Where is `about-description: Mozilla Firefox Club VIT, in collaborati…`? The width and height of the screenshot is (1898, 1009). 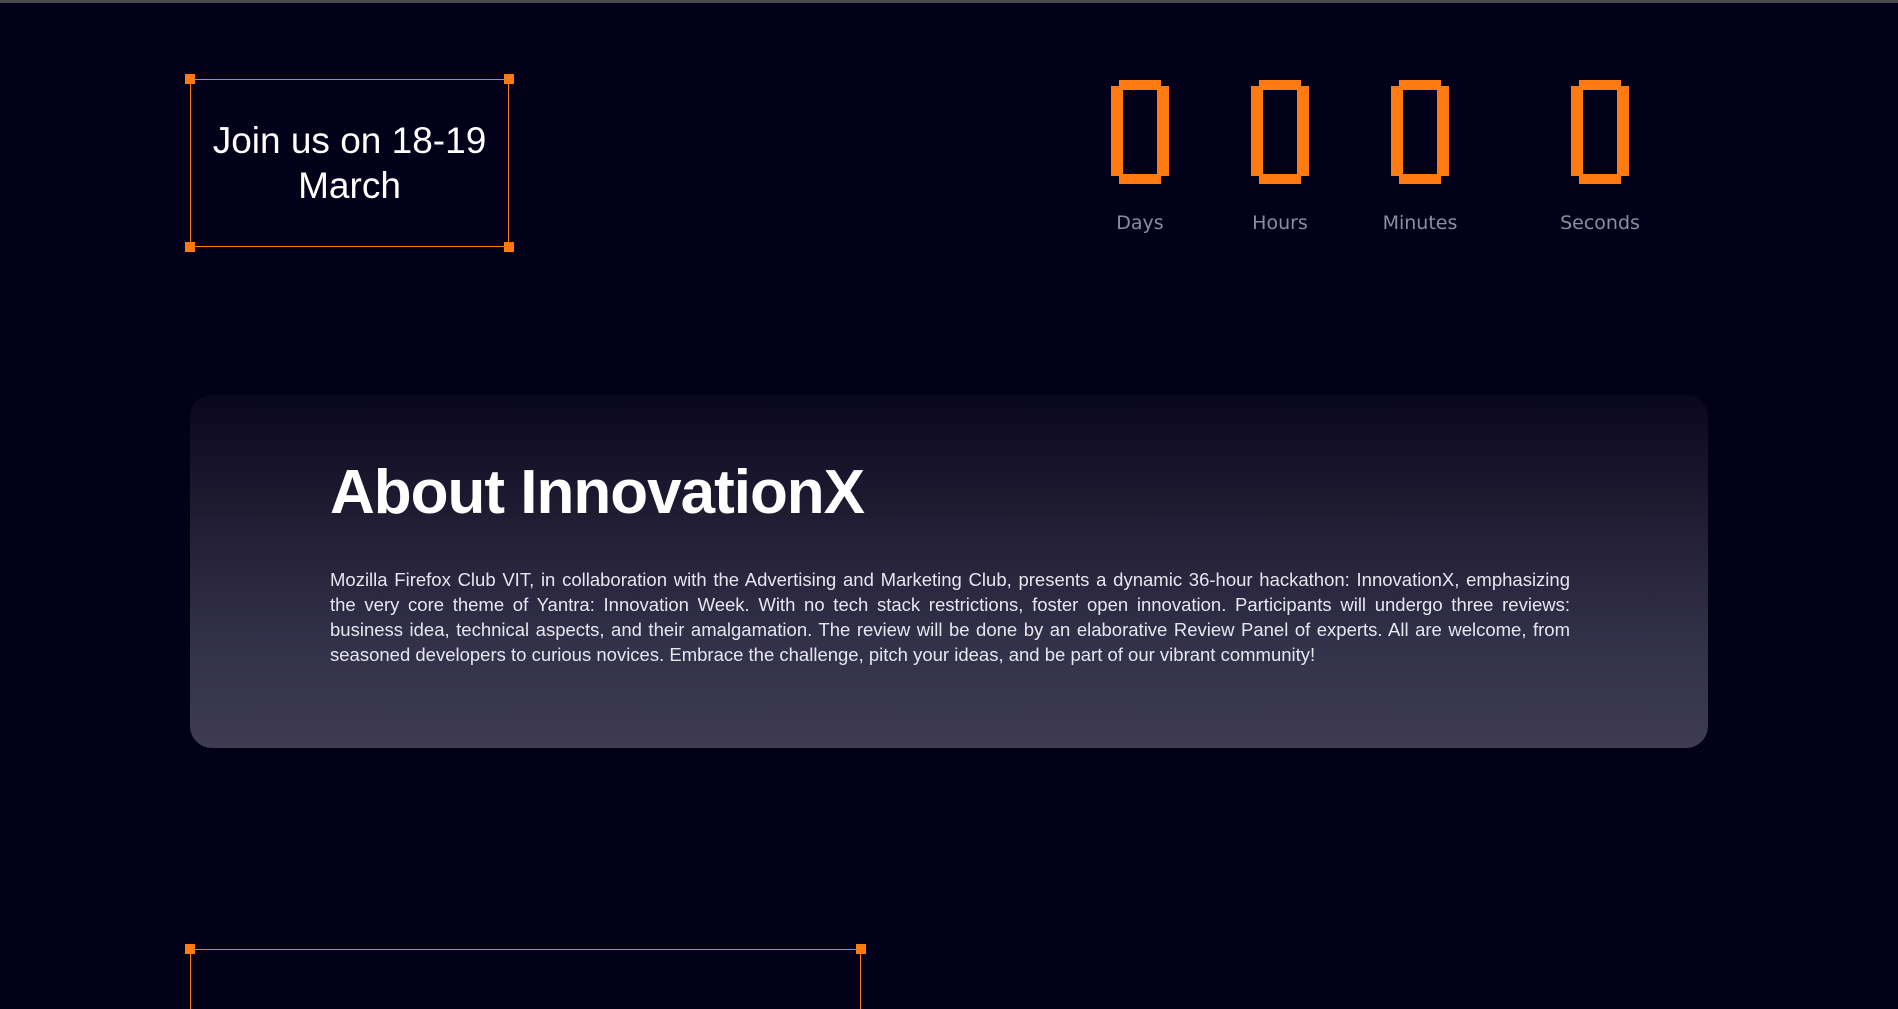
about-description: Mozilla Firefox Club VIT, in collaborati… is located at coordinates (950, 617).